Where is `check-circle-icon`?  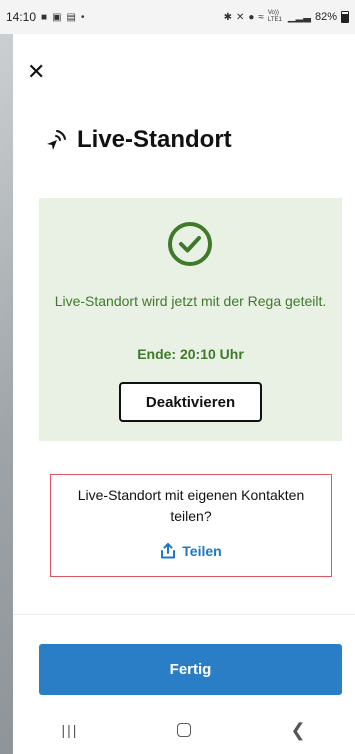
check-circle-icon is located at coordinates (190, 244).